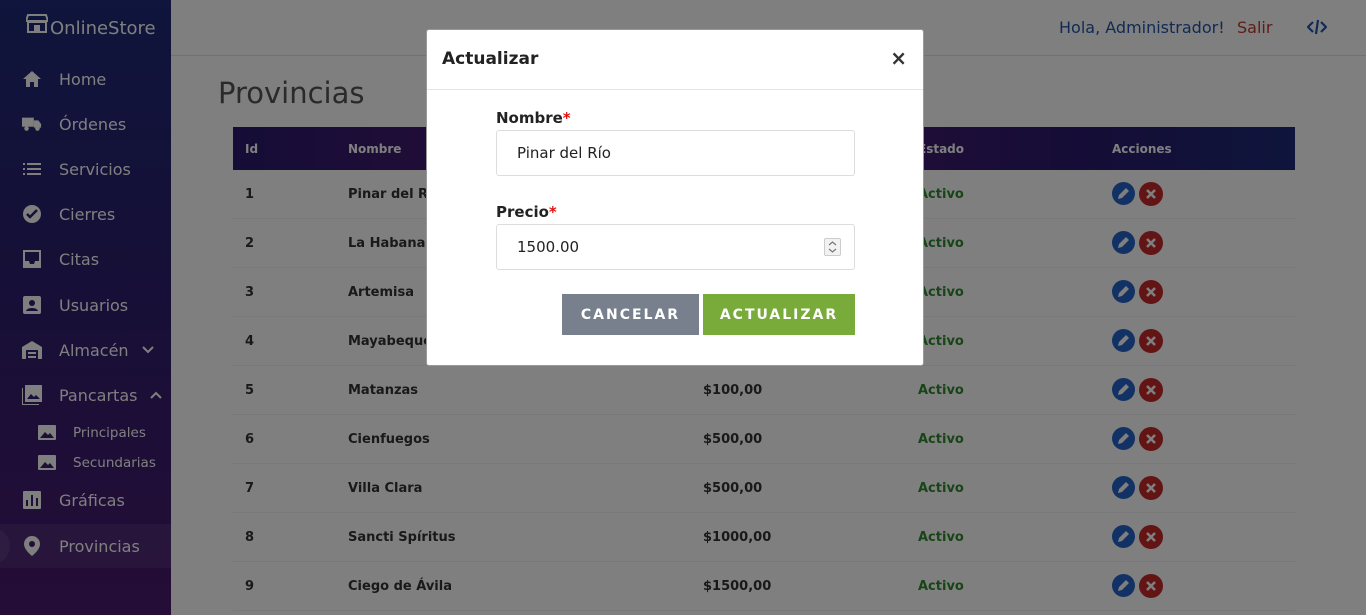  I want to click on update-button: ACTUALIZAR, so click(779, 314).